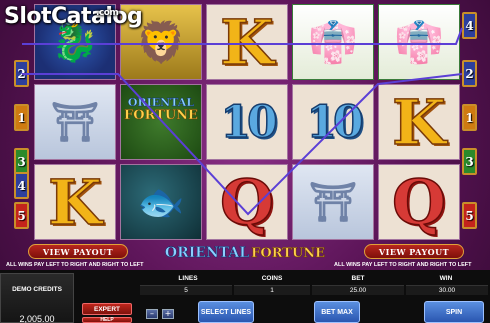 This screenshot has width=490, height=323. I want to click on coins-value: 1, so click(272, 290).